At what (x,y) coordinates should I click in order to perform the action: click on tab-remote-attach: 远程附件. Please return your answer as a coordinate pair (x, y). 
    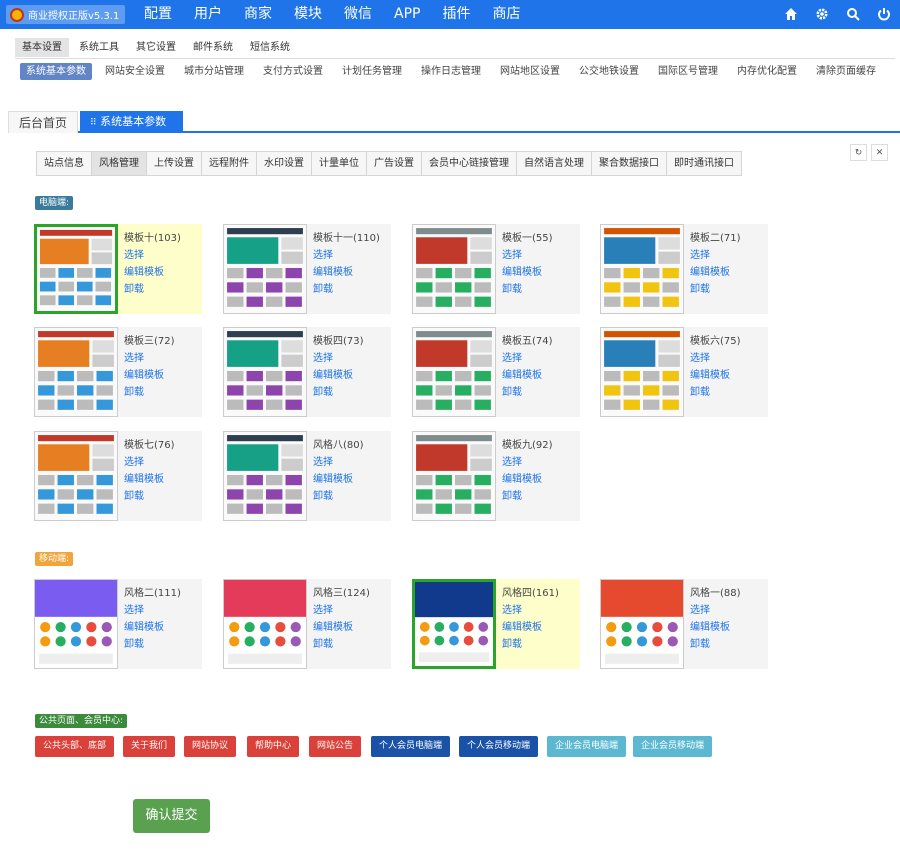
    Looking at the image, I should click on (229, 163).